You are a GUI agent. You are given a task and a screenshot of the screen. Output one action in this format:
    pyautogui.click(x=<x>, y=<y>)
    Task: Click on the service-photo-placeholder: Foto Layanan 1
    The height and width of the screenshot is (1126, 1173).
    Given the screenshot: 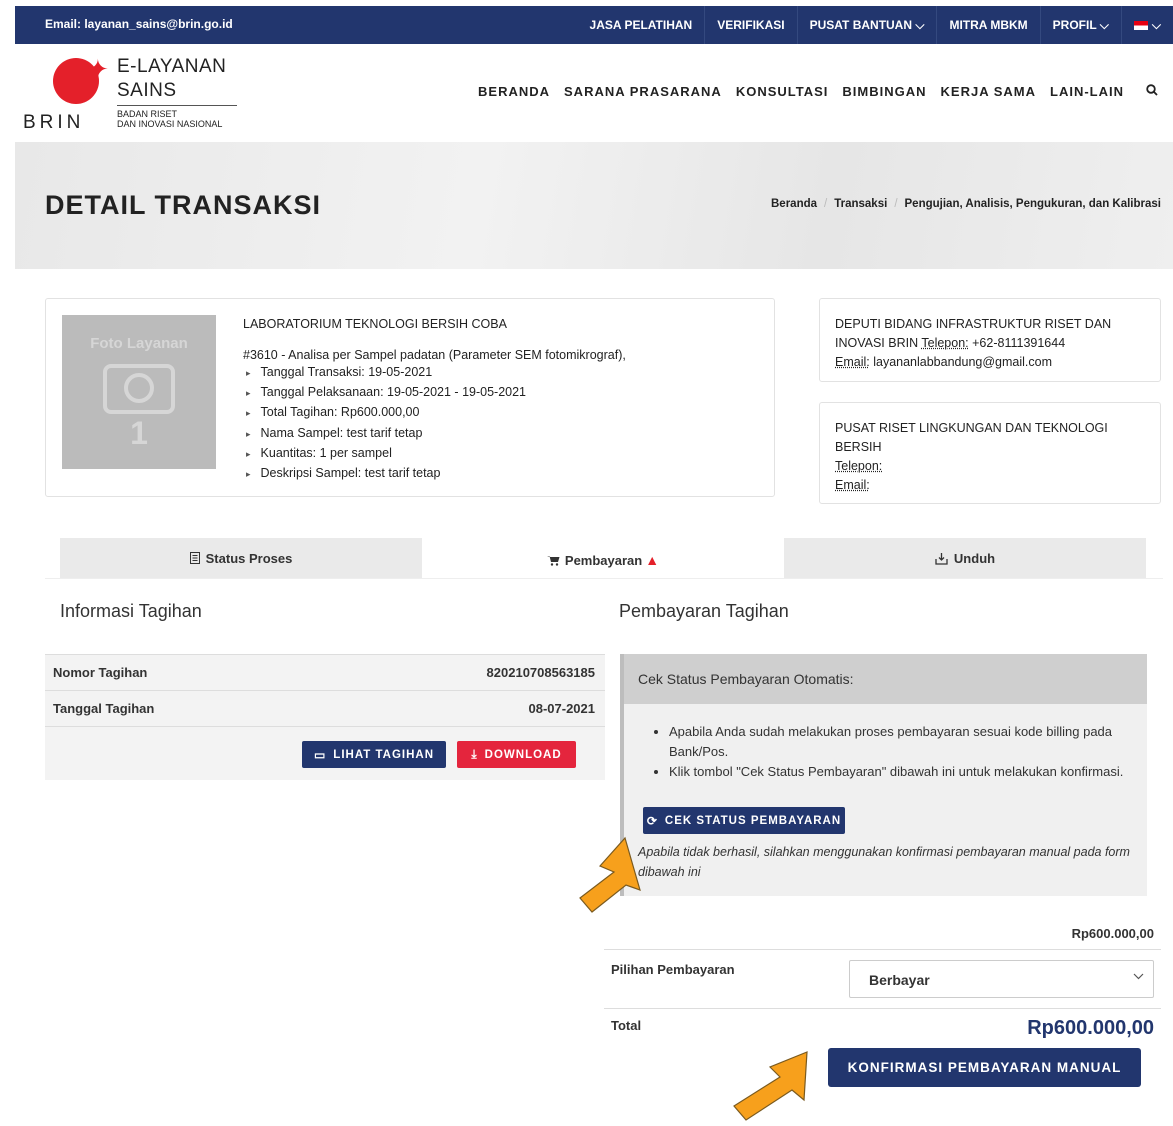 What is the action you would take?
    pyautogui.click(x=139, y=392)
    